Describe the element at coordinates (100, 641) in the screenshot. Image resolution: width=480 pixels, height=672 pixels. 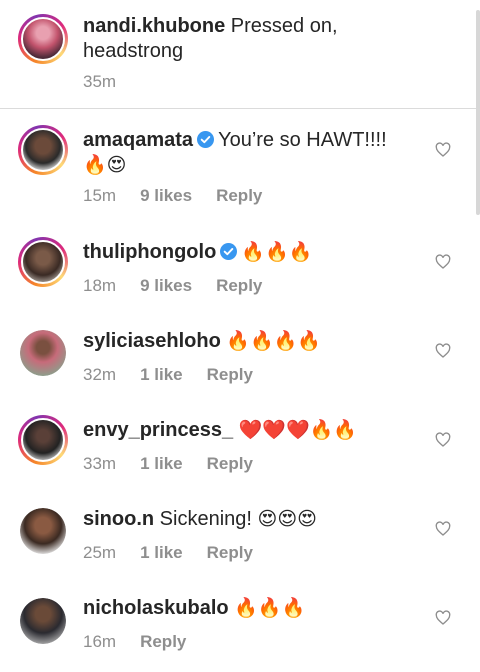
I see `comment-time: 16m` at that location.